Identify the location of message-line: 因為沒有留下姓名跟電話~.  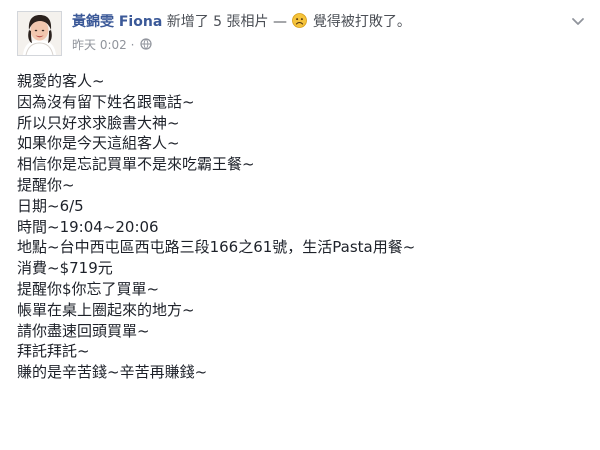
(106, 101).